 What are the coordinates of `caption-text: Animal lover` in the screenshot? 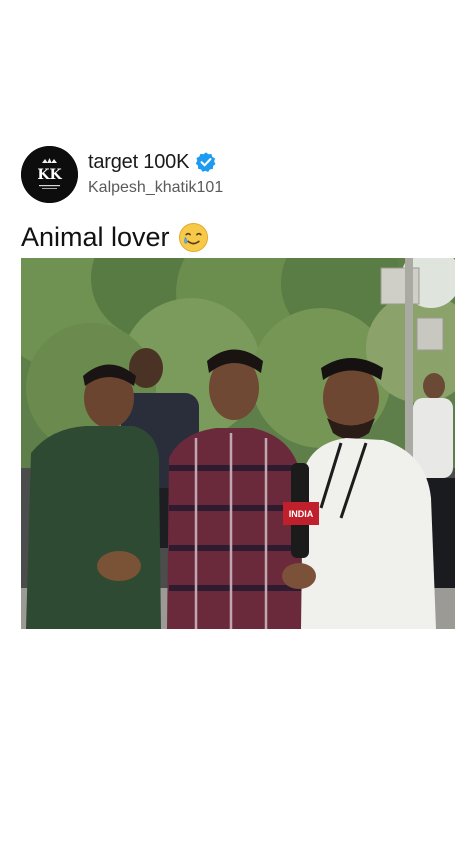 It's located at (95, 236).